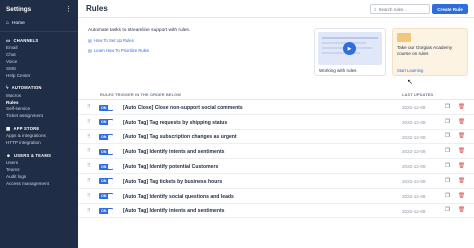 This screenshot has width=474, height=248. I want to click on book-icon: ▤, so click(90, 40).